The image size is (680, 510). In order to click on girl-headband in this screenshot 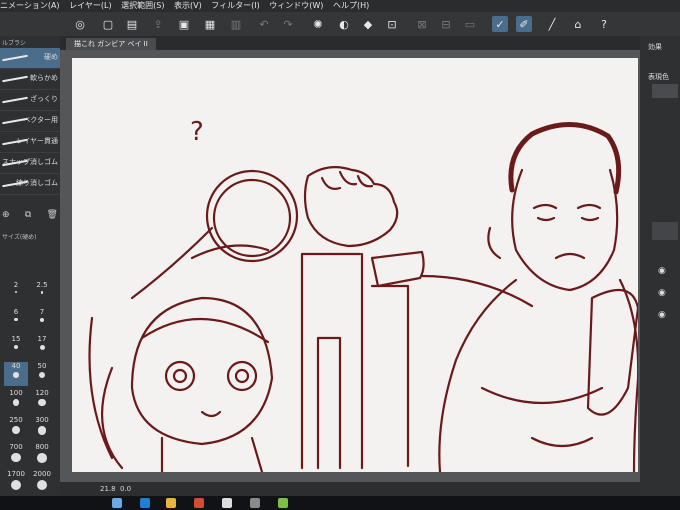, I will do `click(205, 330)`.